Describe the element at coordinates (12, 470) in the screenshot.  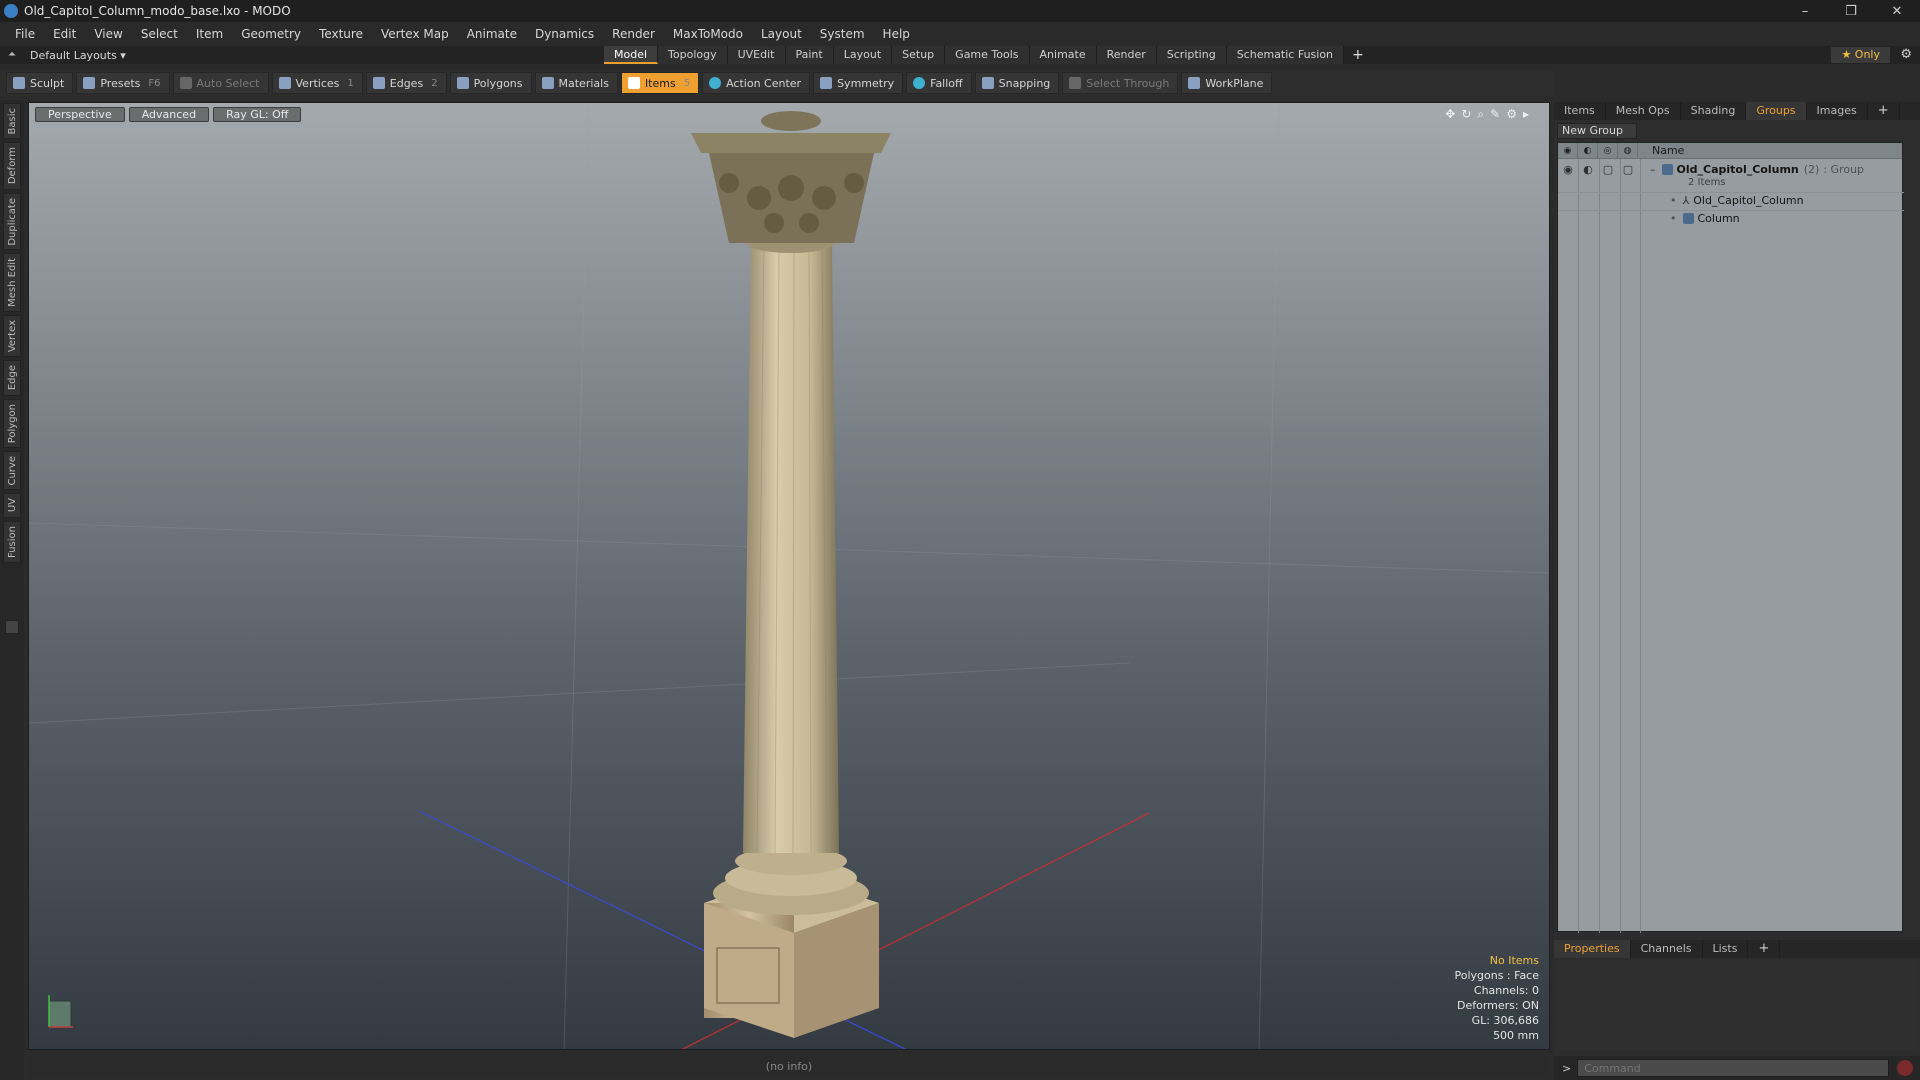
I see `left-tab-curve: Curve` at that location.